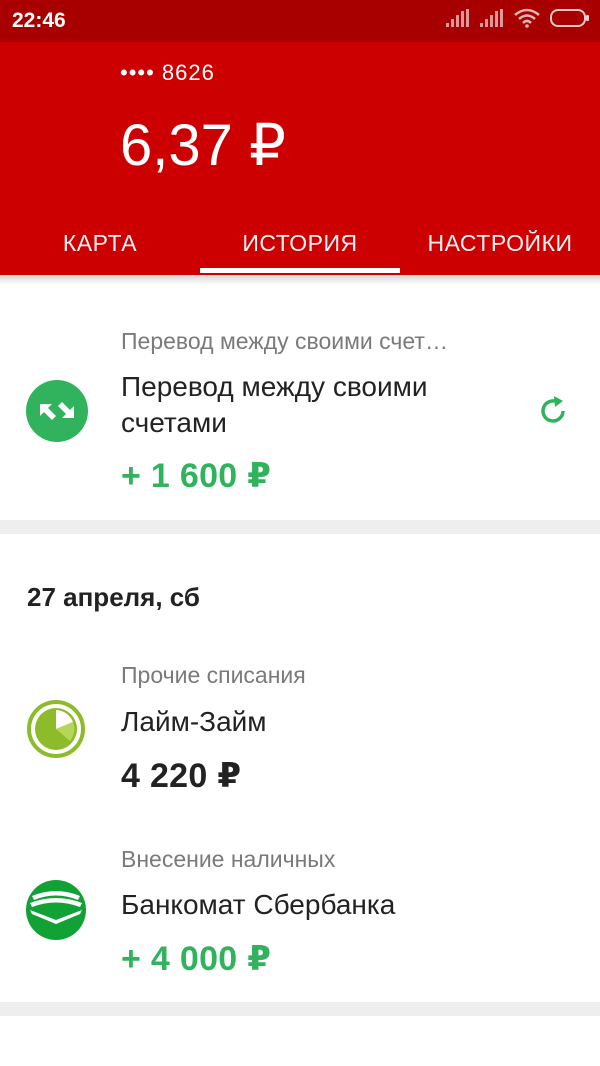 Image resolution: width=600 pixels, height=1066 pixels. Describe the element at coordinates (196, 476) in the screenshot. I see `transaction-amount: + 1 600 ₽` at that location.